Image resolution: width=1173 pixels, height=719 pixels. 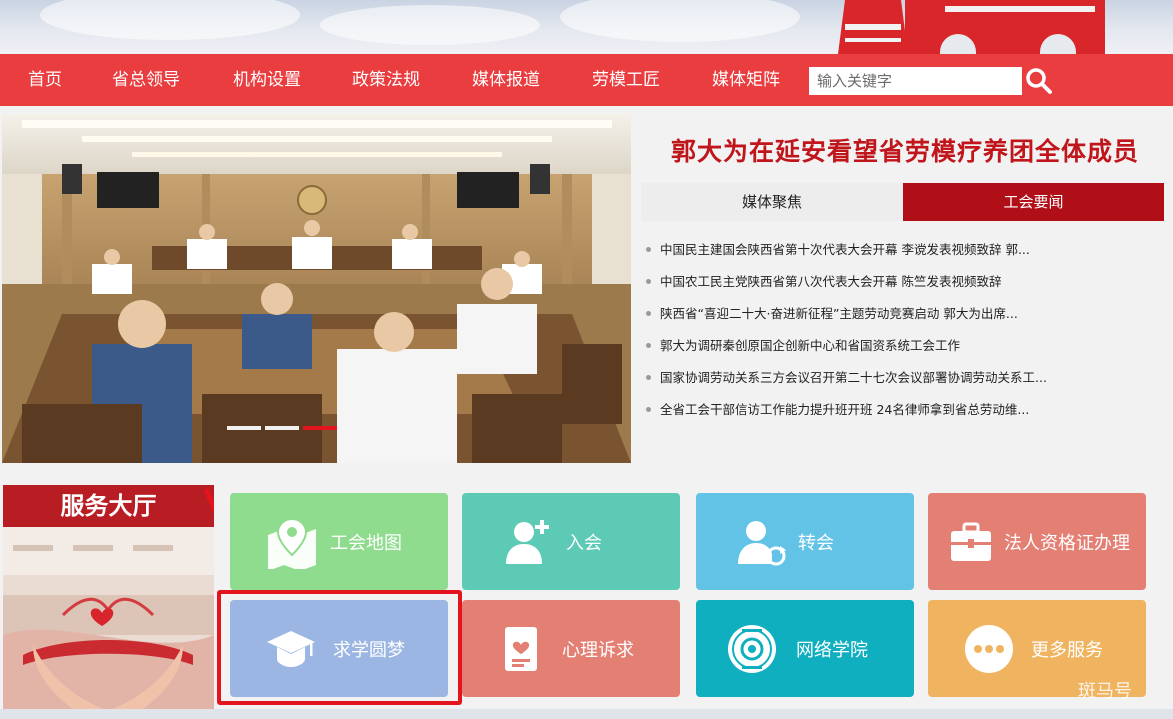 What do you see at coordinates (506, 80) in the screenshot?
I see `nav-item-media-reports: 媒体报道` at bounding box center [506, 80].